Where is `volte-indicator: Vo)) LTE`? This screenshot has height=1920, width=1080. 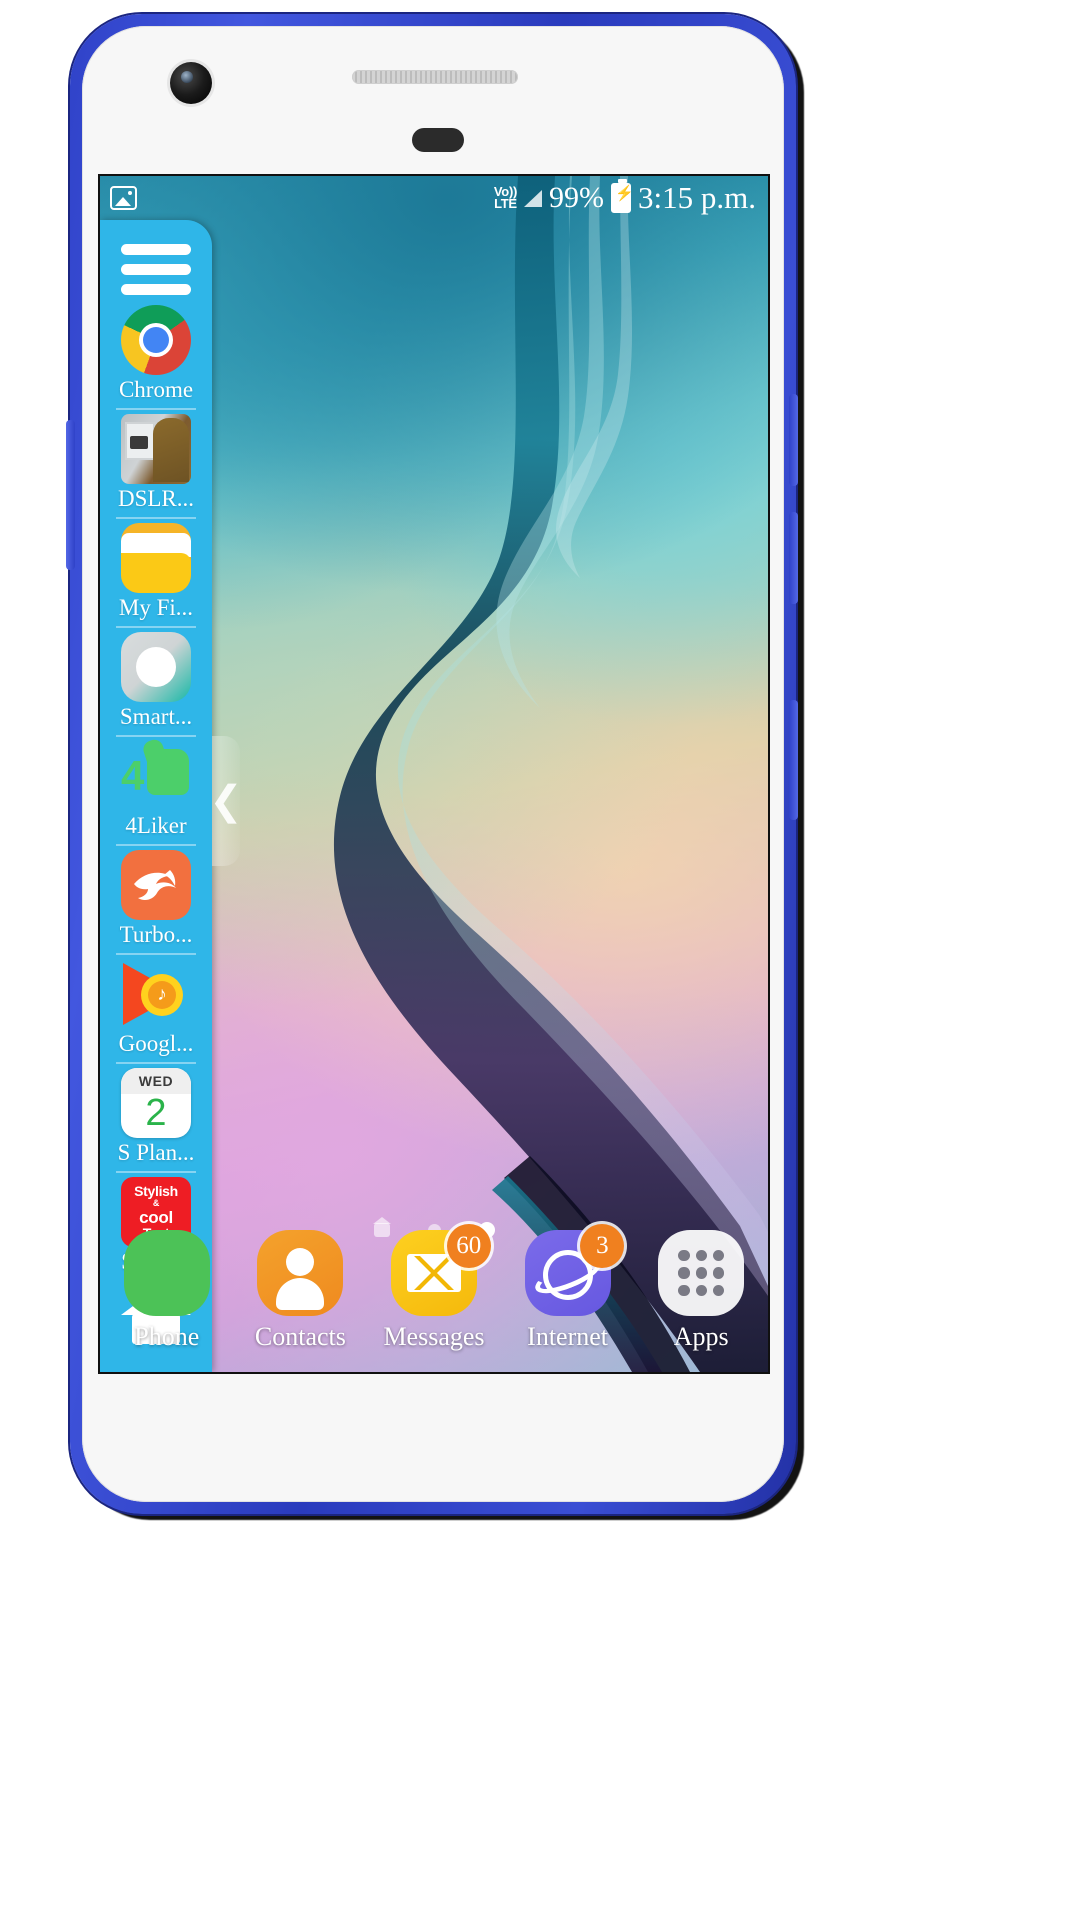 volte-indicator: Vo)) LTE is located at coordinates (505, 198).